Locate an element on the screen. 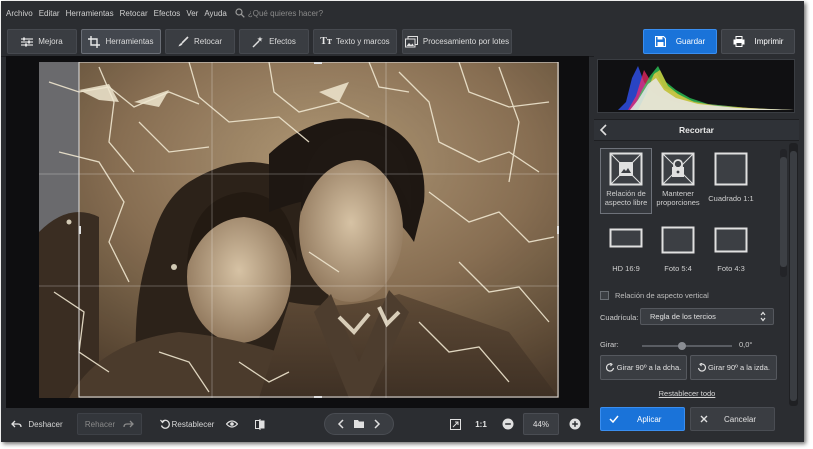 This screenshot has width=813, height=449. crop-title: Recortar is located at coordinates (696, 130).